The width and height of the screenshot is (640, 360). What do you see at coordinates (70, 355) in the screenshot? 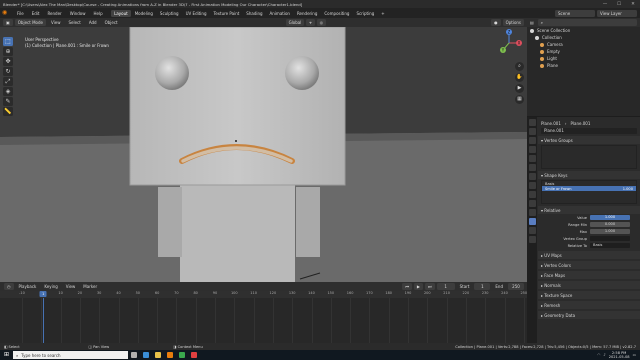
I see `taskbar-search-input: ⌕ Type here to search` at bounding box center [70, 355].